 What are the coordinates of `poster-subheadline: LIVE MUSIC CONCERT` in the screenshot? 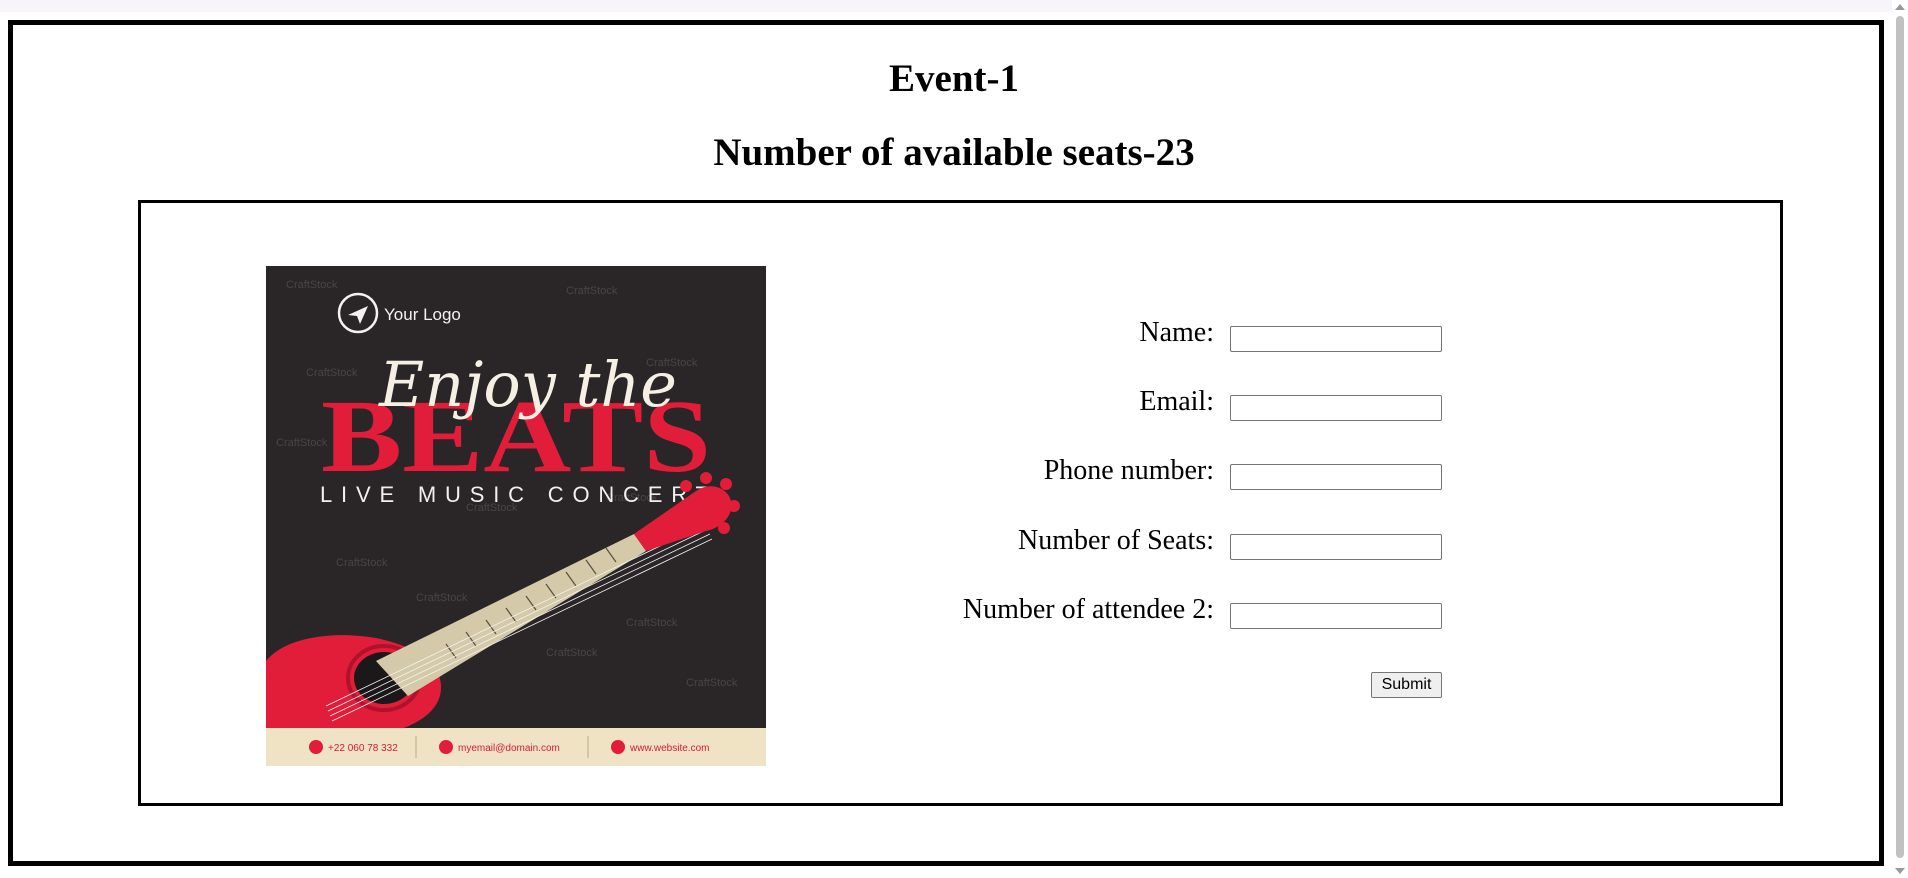 It's located at (516, 494).